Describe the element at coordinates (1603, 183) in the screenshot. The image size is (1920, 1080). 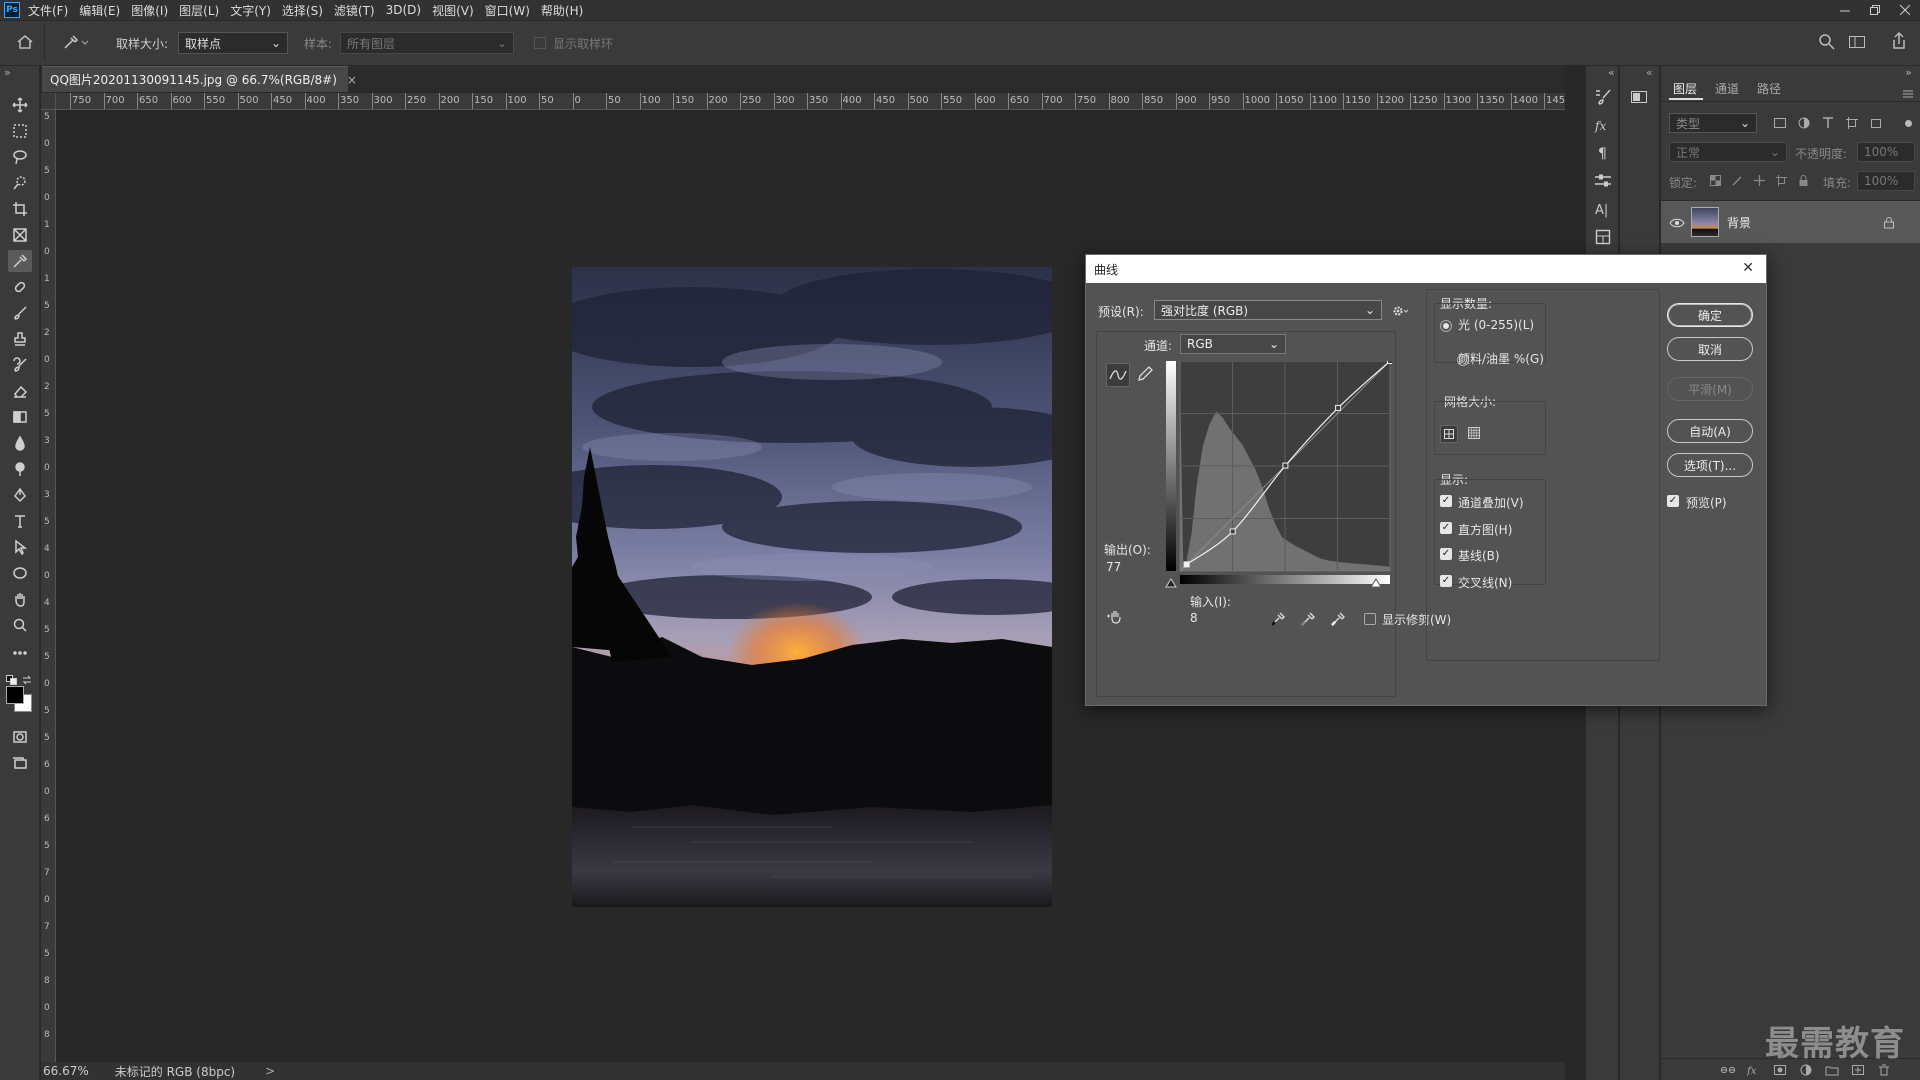
I see `adjustments-icon` at that location.